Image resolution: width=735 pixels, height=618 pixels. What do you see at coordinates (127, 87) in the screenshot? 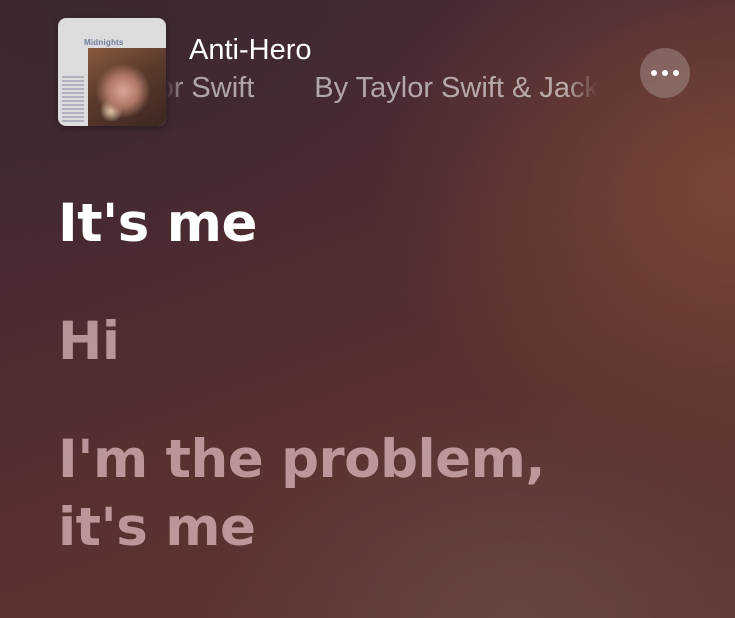
I see `album-art-photo` at bounding box center [127, 87].